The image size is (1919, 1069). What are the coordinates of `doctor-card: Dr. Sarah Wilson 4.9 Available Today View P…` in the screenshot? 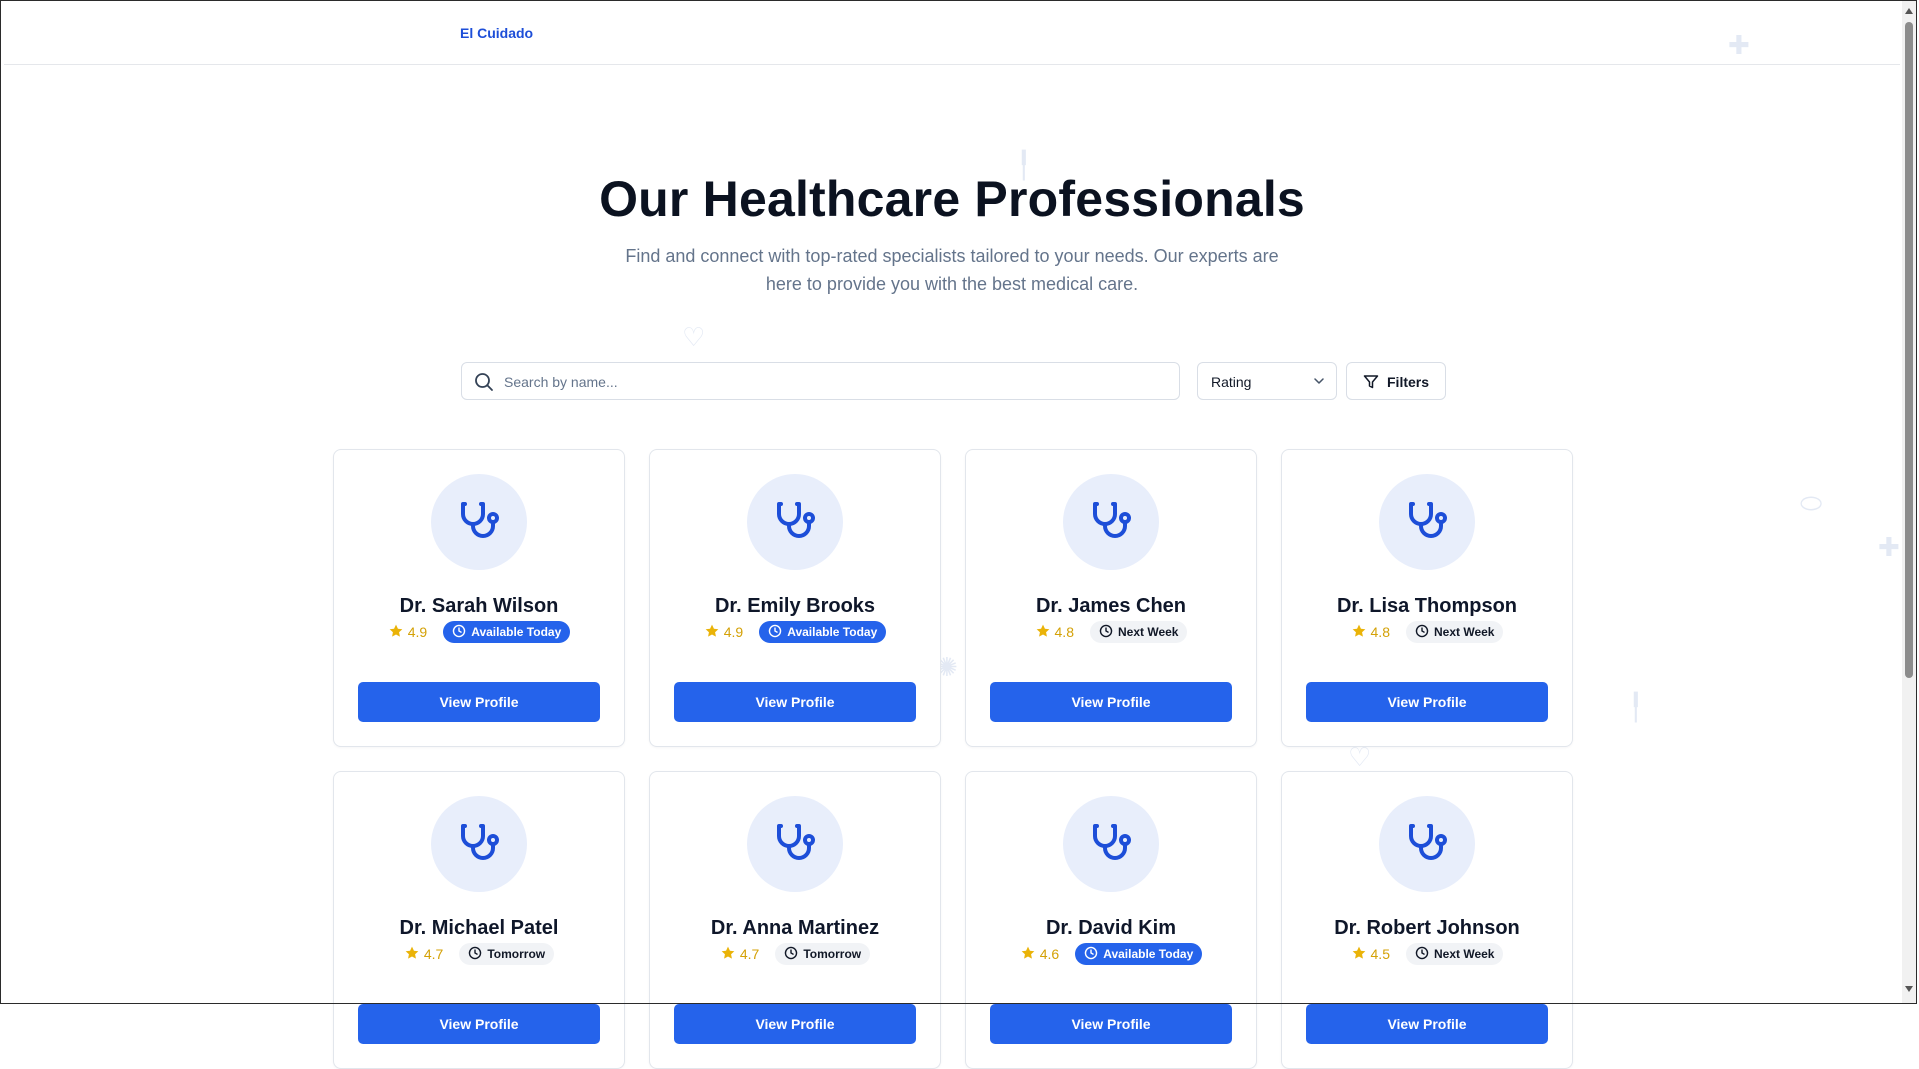 It's located at (479, 598).